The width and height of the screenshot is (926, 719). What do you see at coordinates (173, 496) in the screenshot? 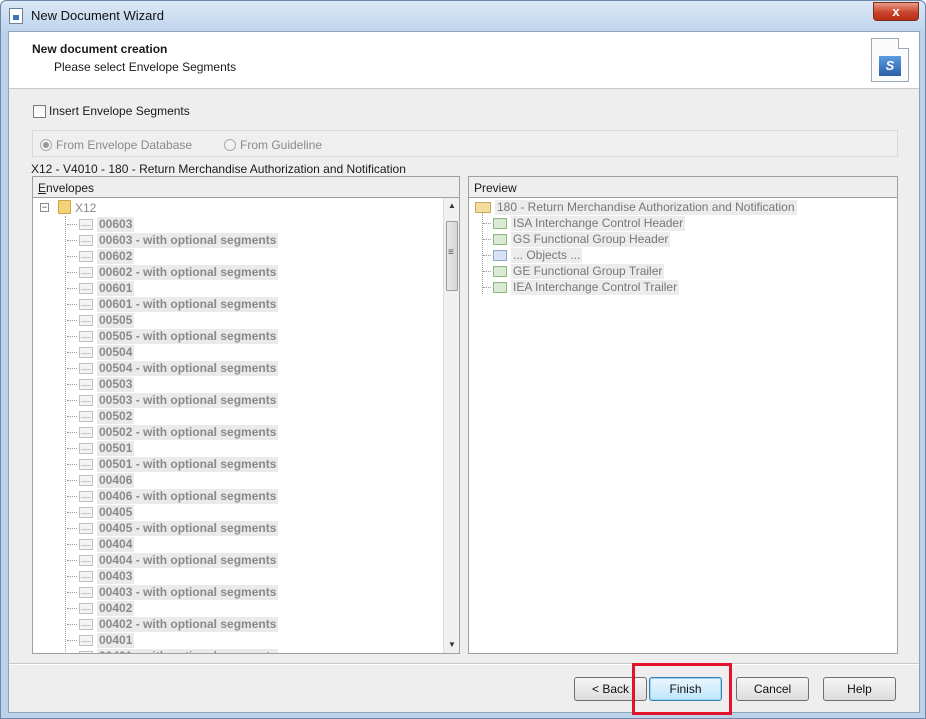
I see `envelope-item: 00406 - with optional segments` at bounding box center [173, 496].